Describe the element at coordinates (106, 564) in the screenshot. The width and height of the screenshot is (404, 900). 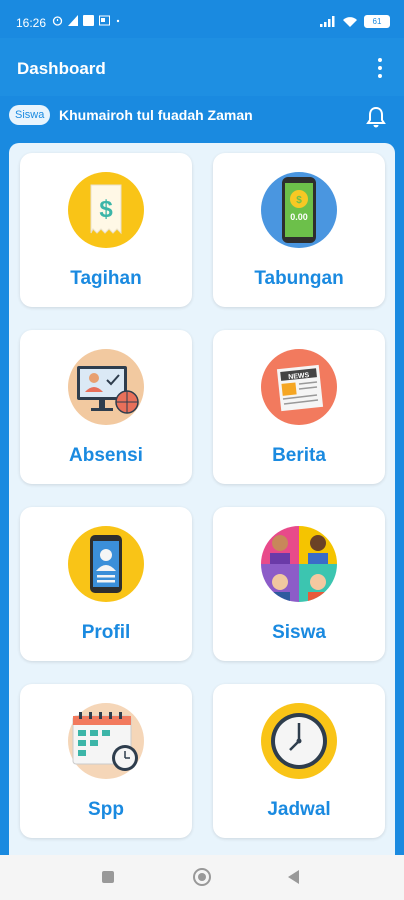
I see `profile-icon` at that location.